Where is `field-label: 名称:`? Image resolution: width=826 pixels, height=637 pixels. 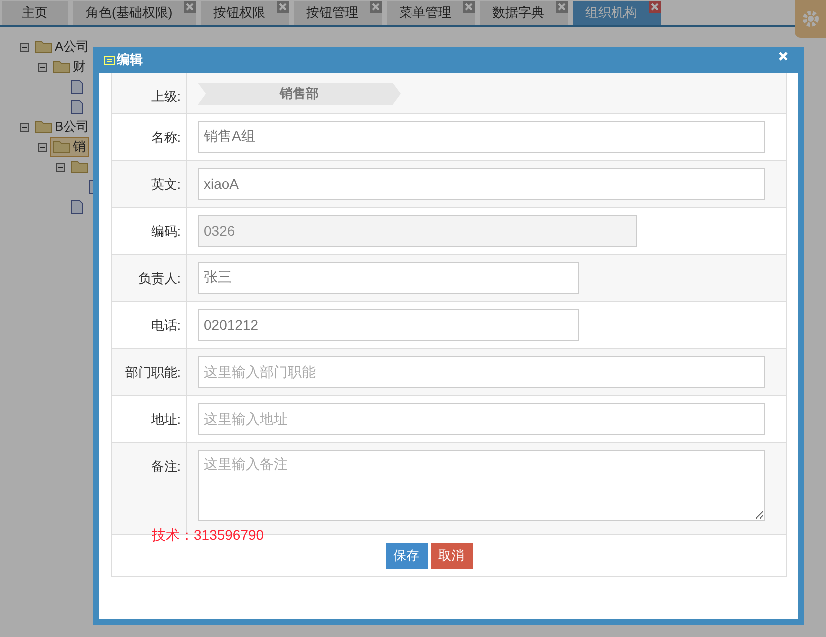 field-label: 名称: is located at coordinates (166, 137).